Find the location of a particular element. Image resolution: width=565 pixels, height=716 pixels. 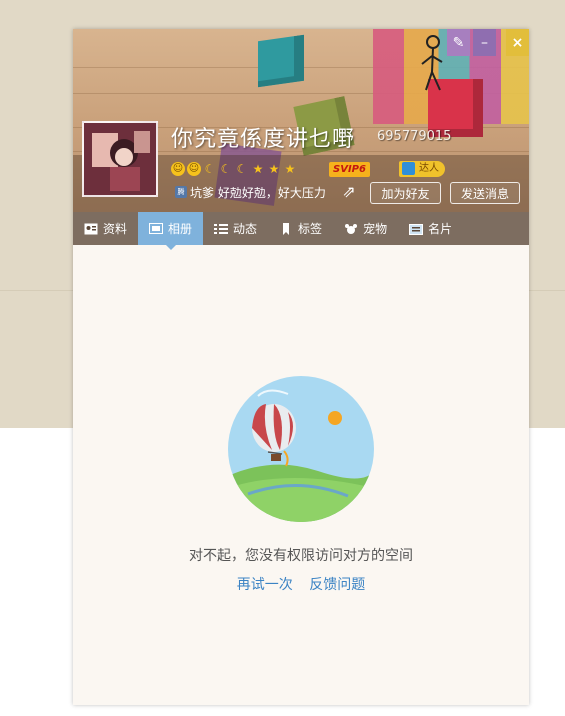

action-links: 再试一次 反馈问题 is located at coordinates (301, 584).